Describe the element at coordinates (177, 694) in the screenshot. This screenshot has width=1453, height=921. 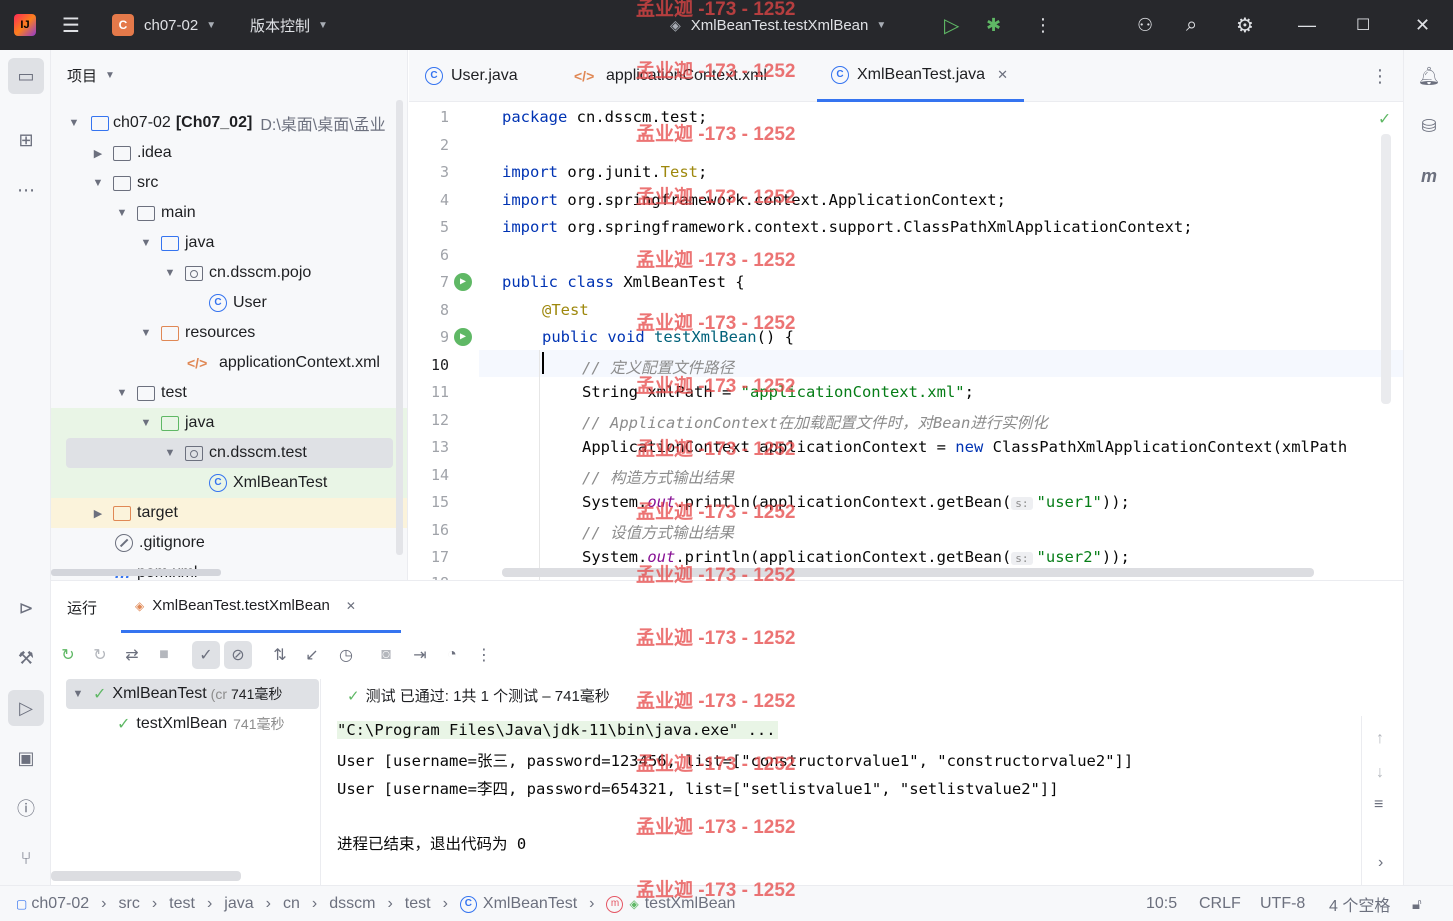
I see `test-suite-row: ▼ ✓ XmlBeanTest (cr 741毫秒` at that location.